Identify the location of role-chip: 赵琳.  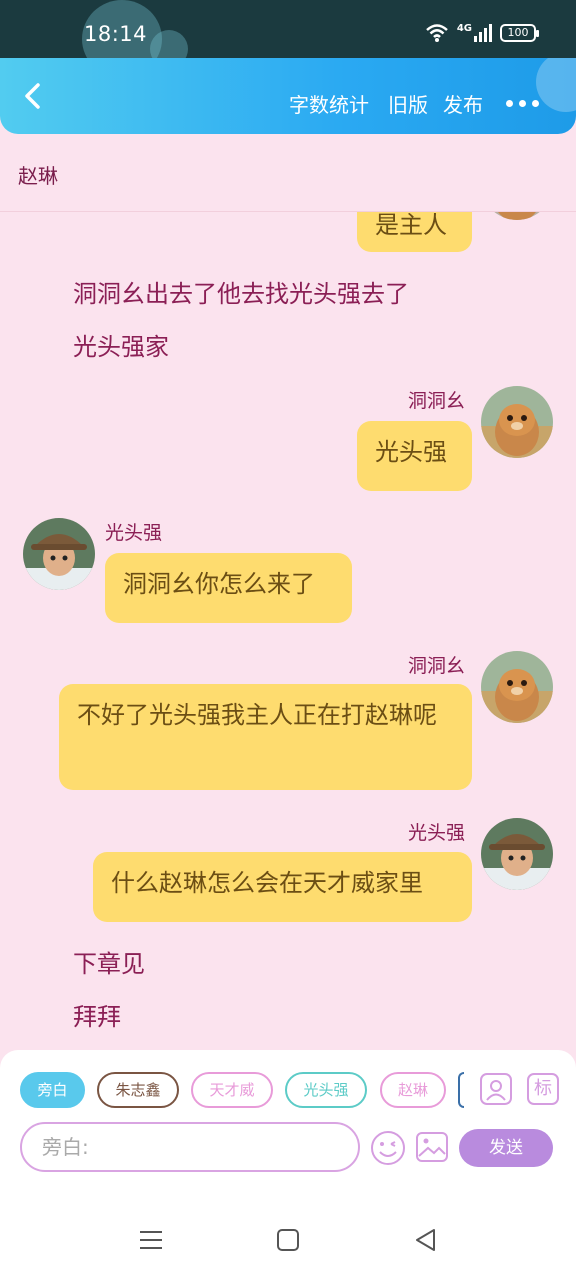
(413, 1090).